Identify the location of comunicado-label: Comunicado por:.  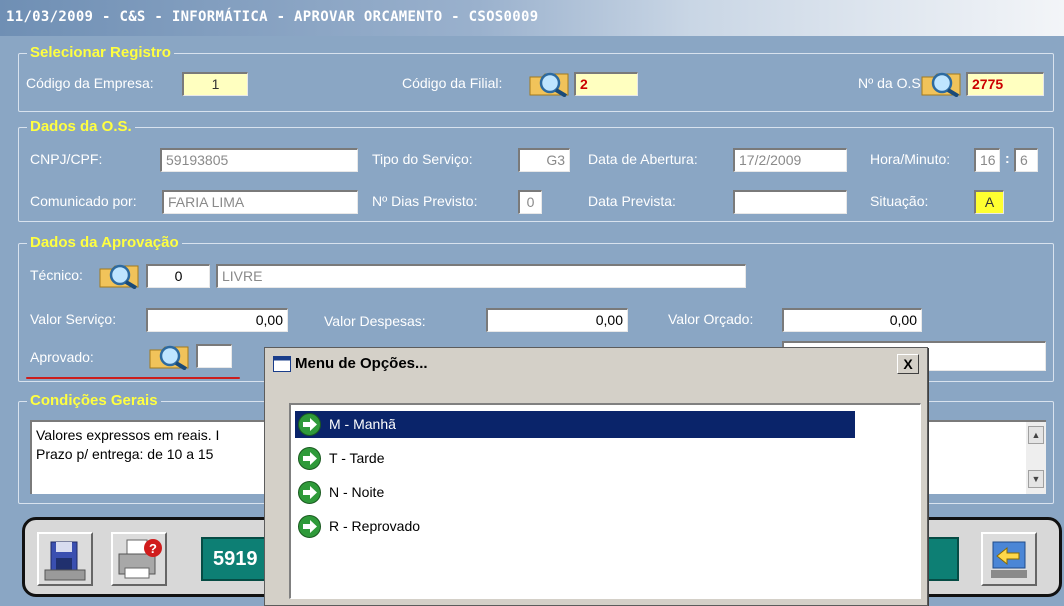
(83, 201).